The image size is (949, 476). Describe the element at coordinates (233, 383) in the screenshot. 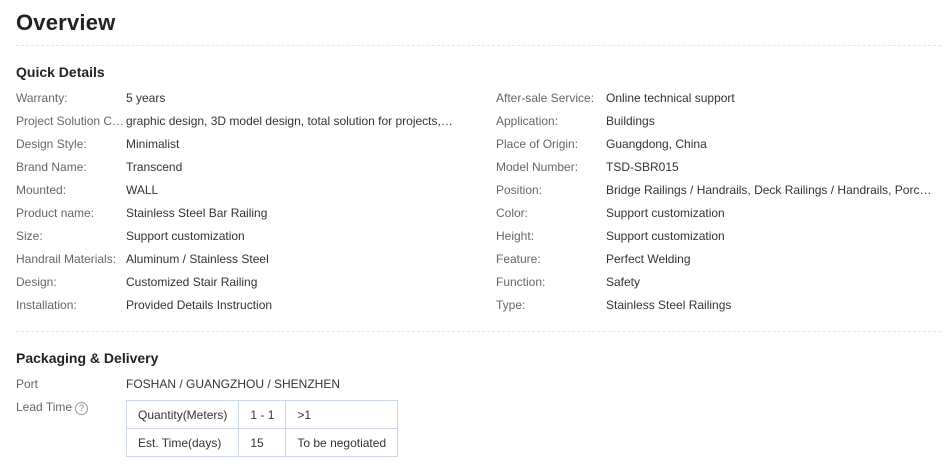

I see `port-value: FOSHAN / GUANGZHOU / SHENZHEN` at that location.